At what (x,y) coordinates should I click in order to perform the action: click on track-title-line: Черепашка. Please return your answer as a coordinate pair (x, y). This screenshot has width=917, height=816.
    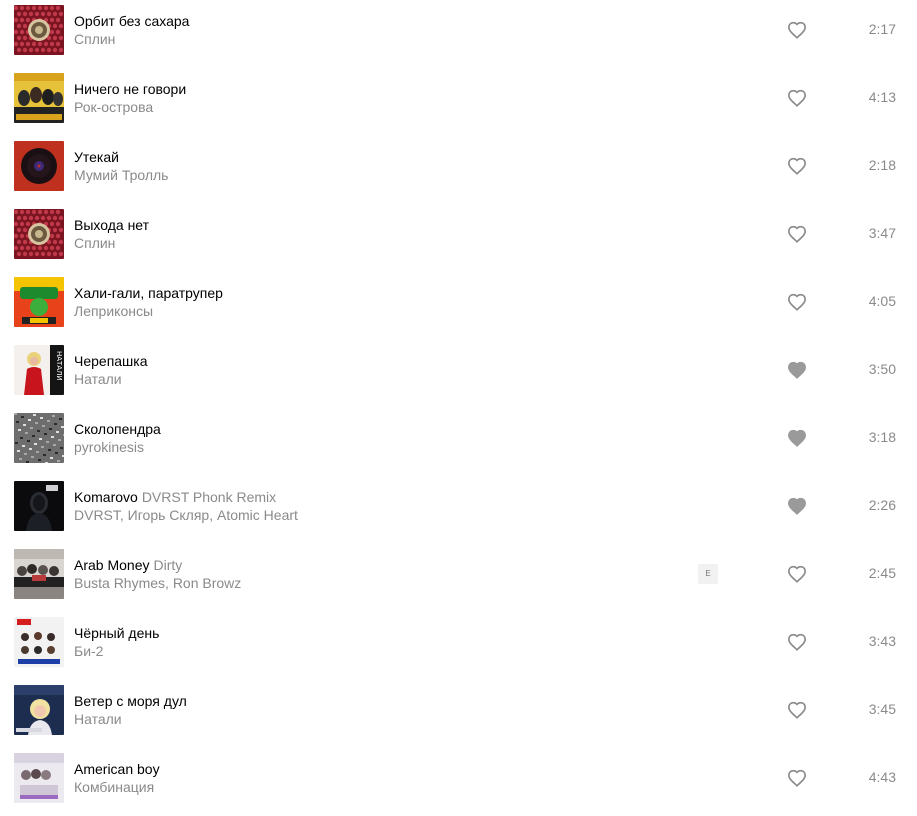
    Looking at the image, I should click on (354, 361).